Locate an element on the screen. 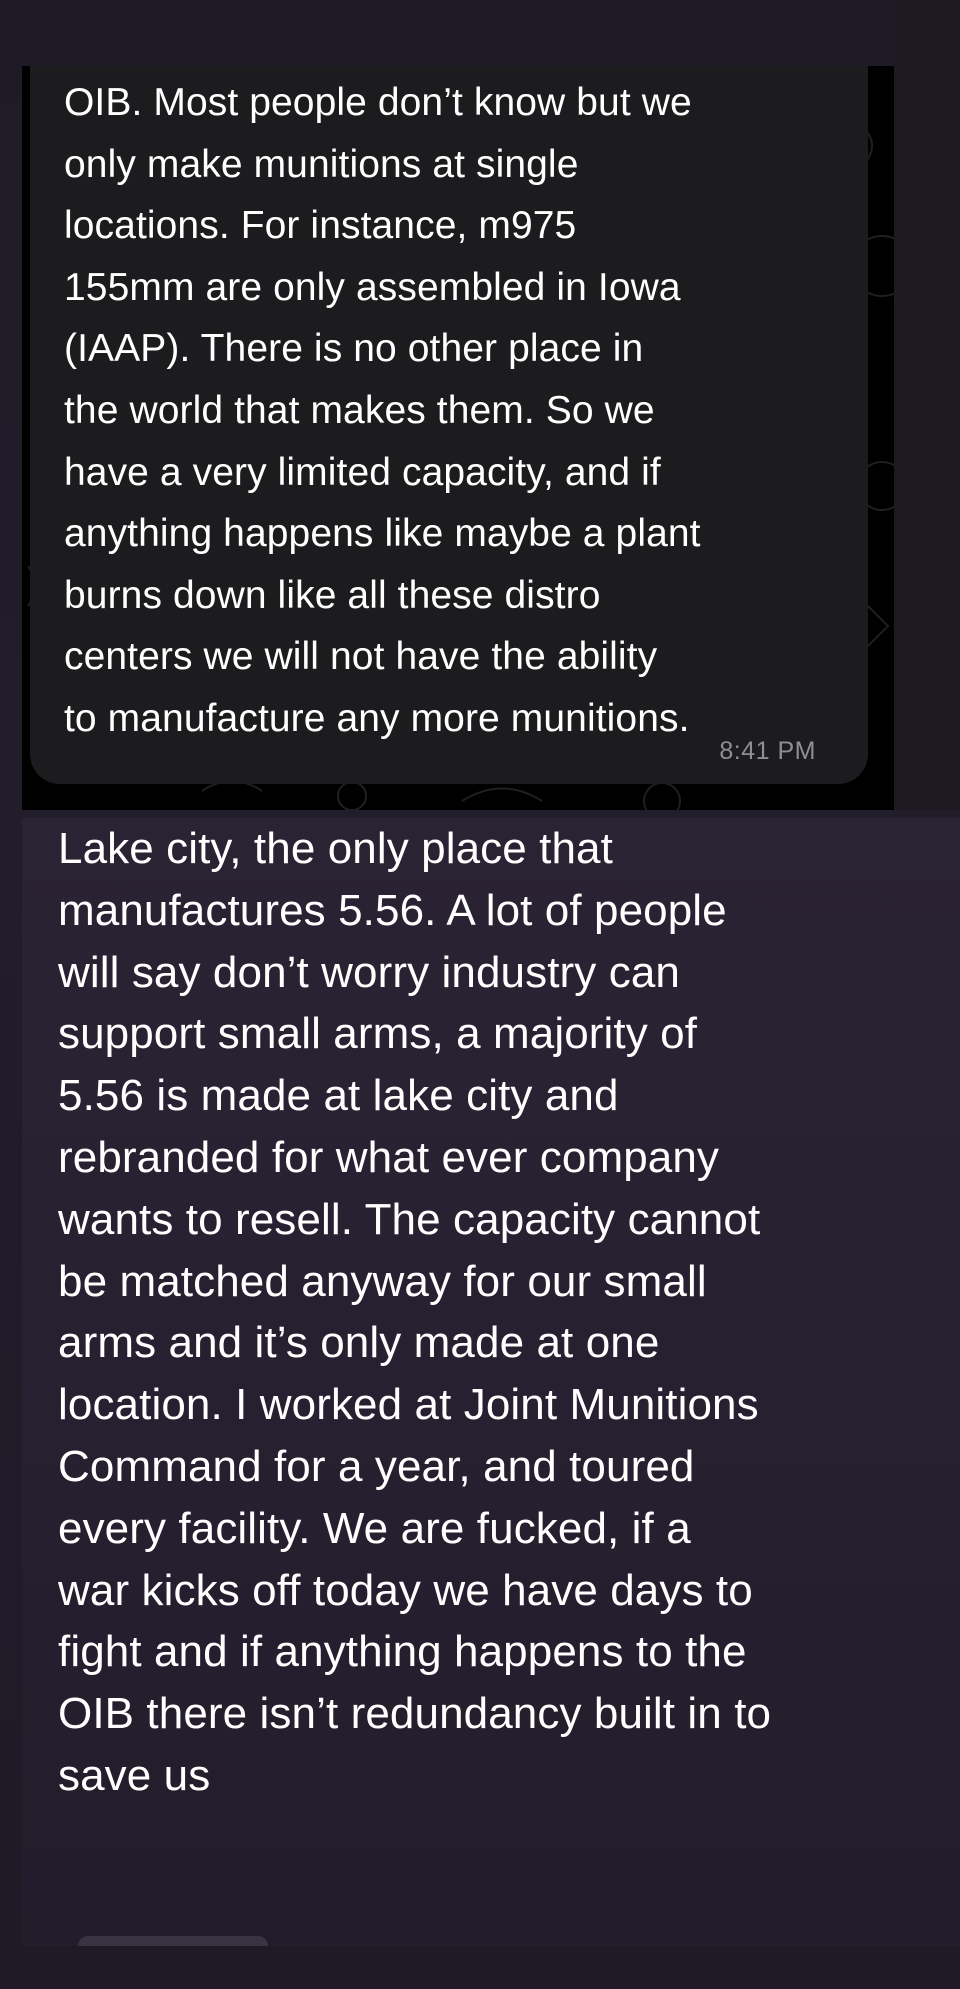 The height and width of the screenshot is (1989, 960). next-message-bubble-edge is located at coordinates (173, 1941).